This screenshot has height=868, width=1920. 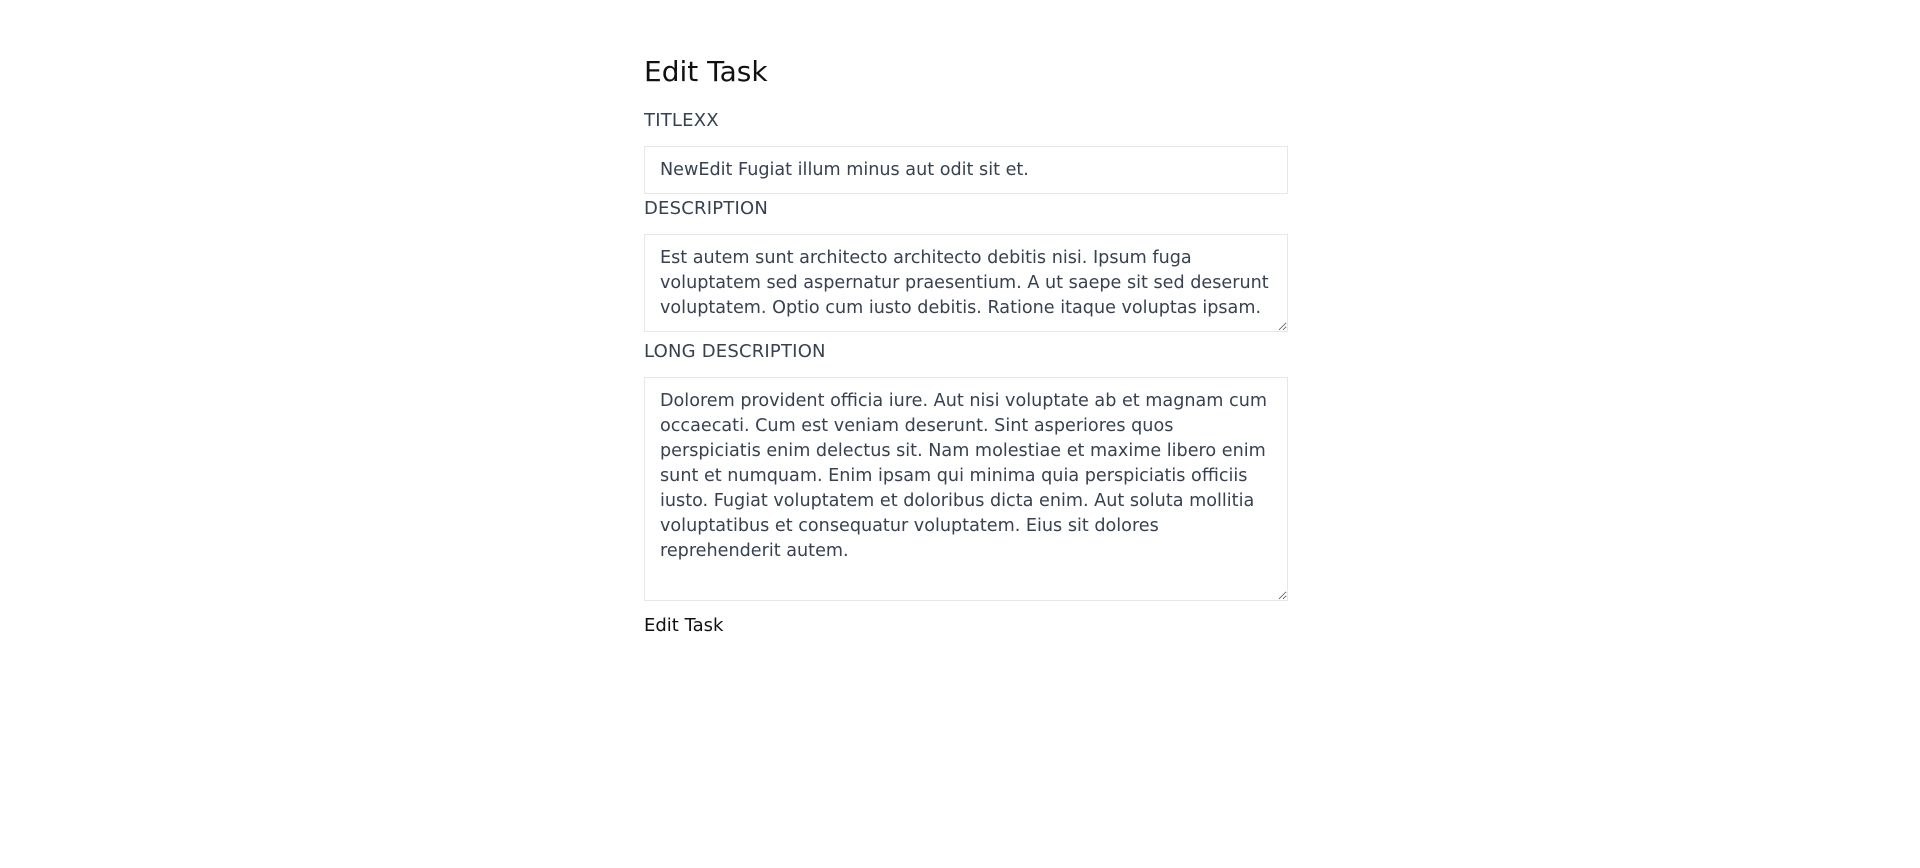 What do you see at coordinates (706, 71) in the screenshot?
I see `page-title: Edit Task` at bounding box center [706, 71].